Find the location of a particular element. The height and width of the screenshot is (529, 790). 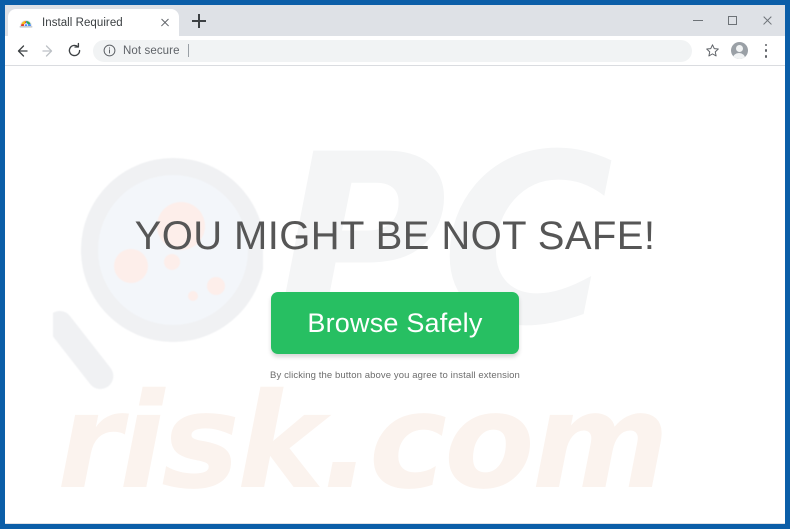

close-window-button is located at coordinates (767, 20).